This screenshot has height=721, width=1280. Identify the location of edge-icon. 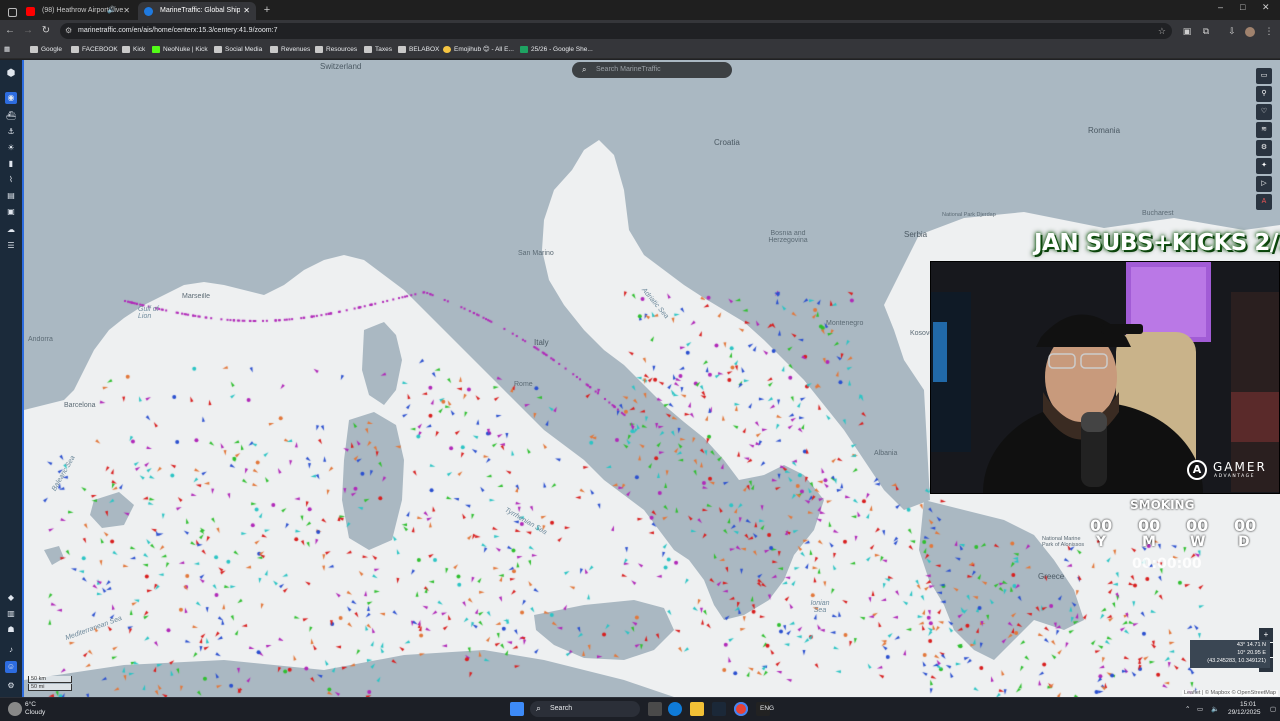
(675, 709).